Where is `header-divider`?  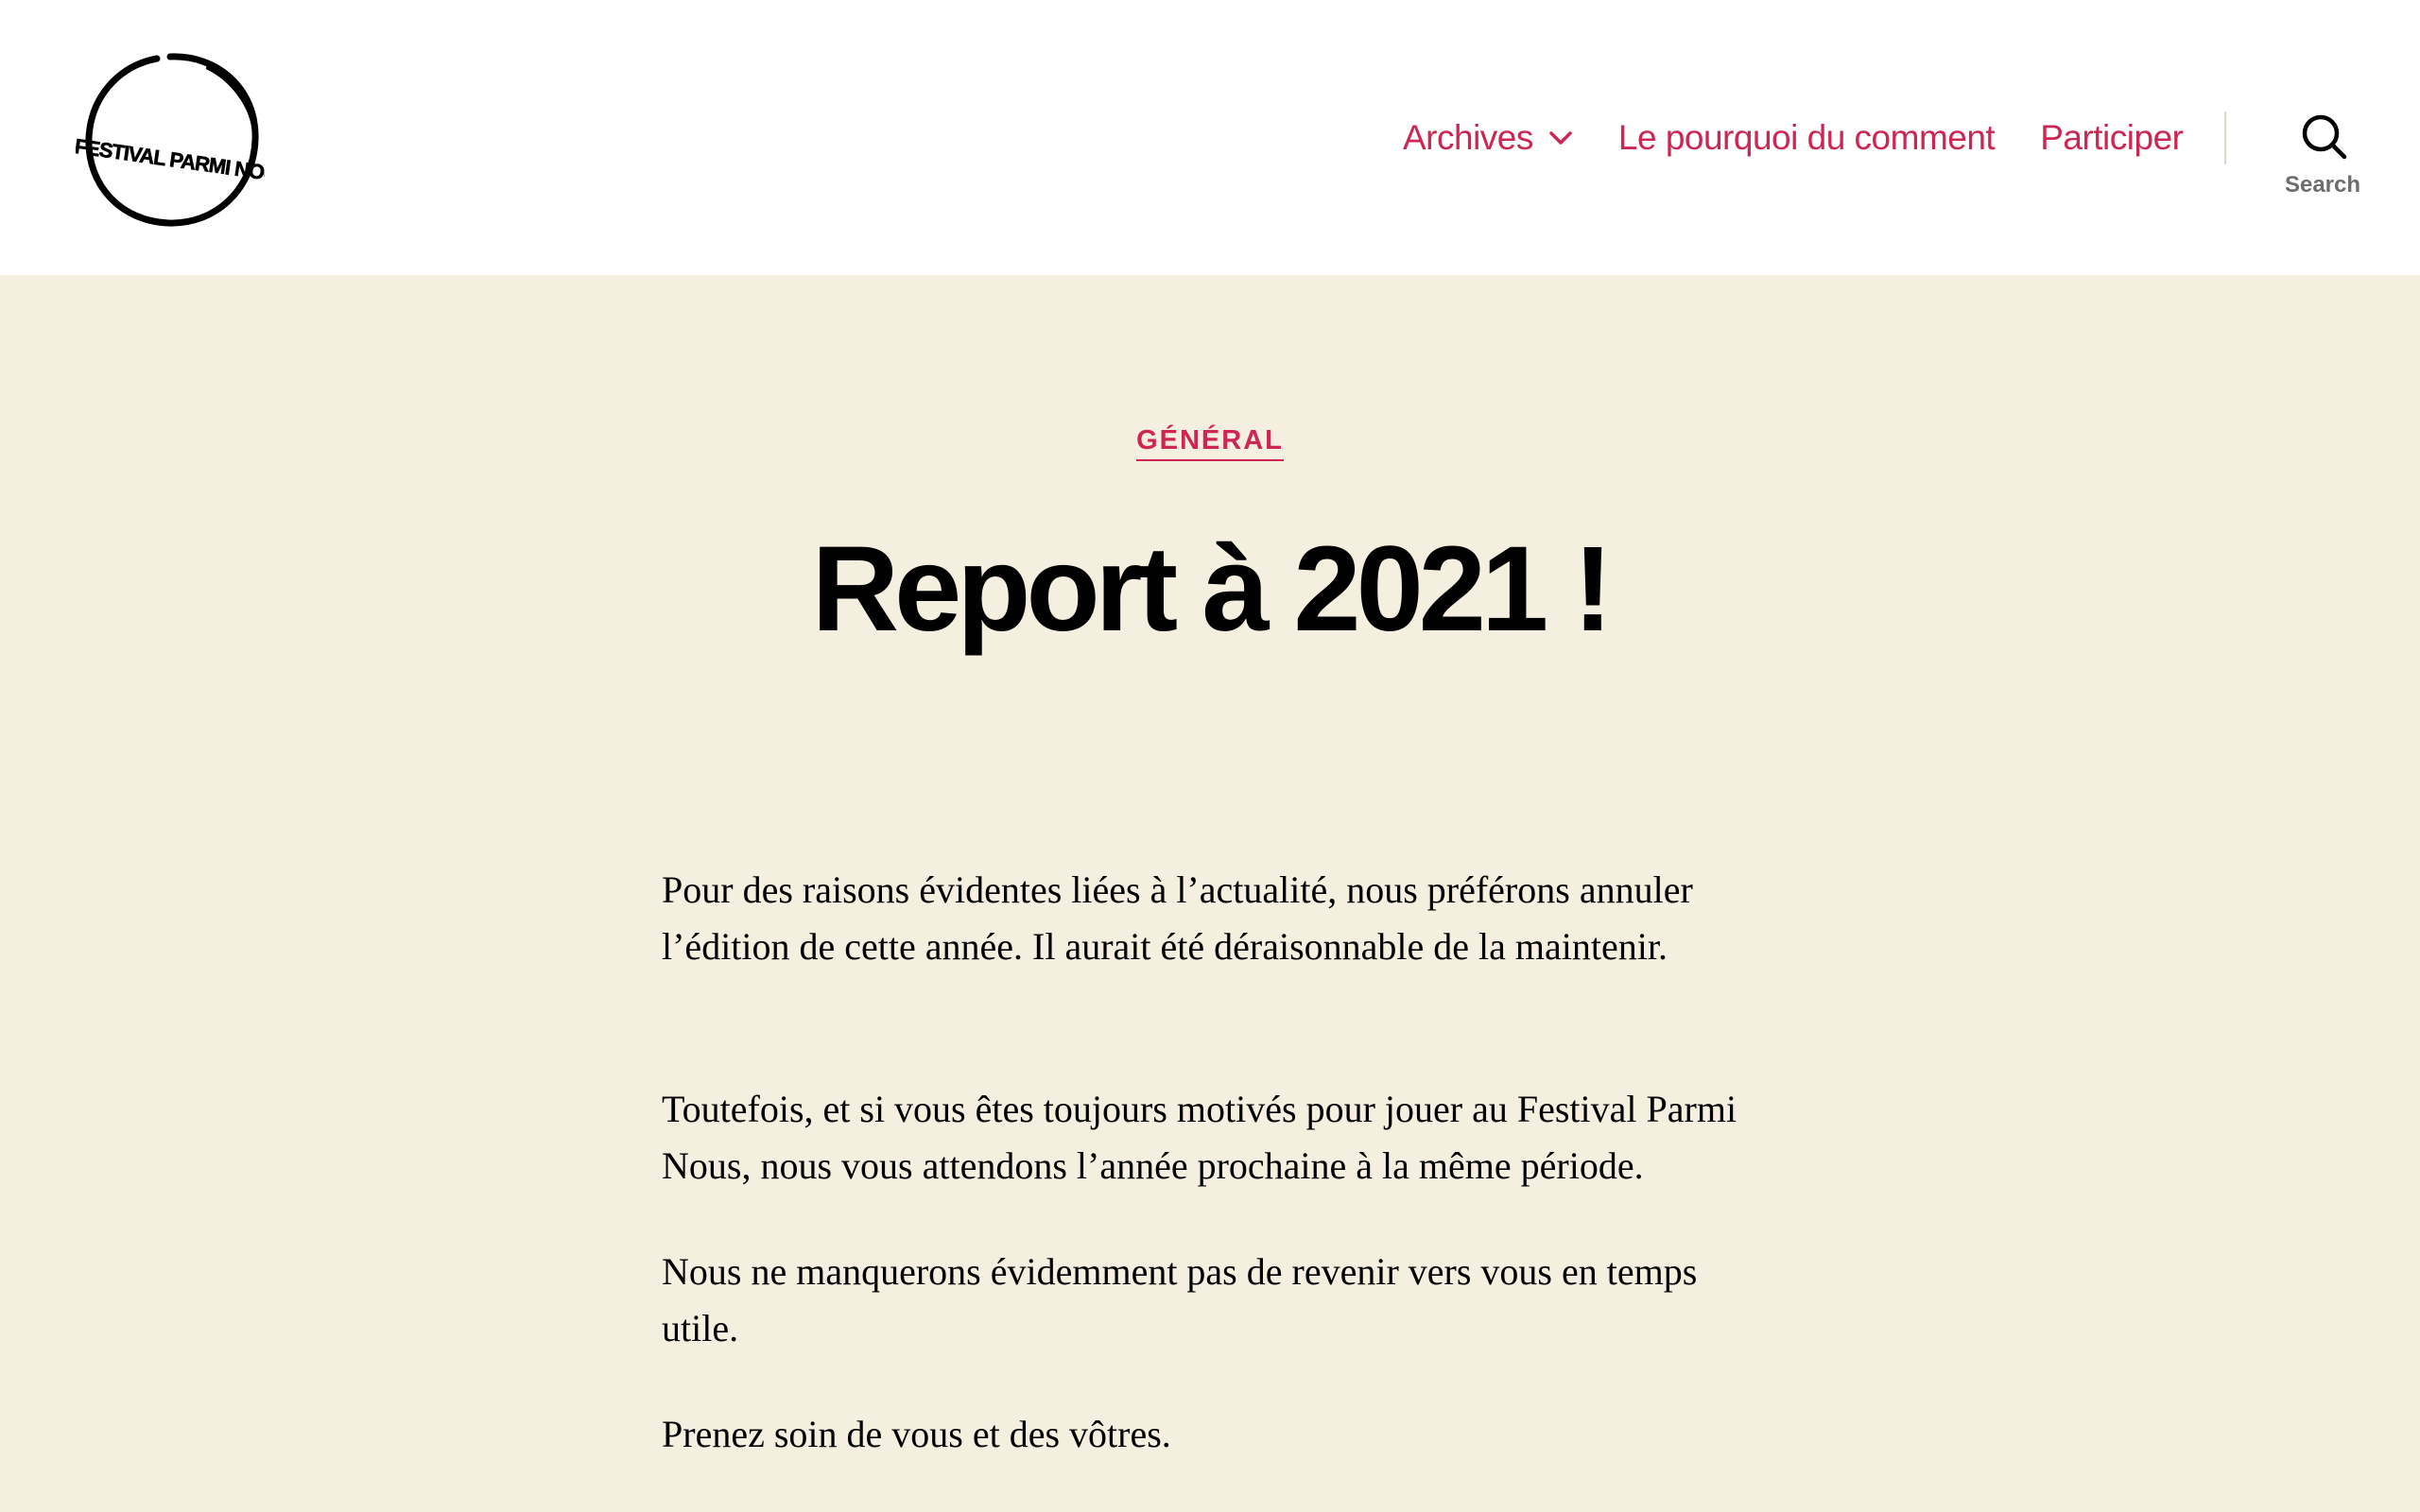 header-divider is located at coordinates (2225, 138).